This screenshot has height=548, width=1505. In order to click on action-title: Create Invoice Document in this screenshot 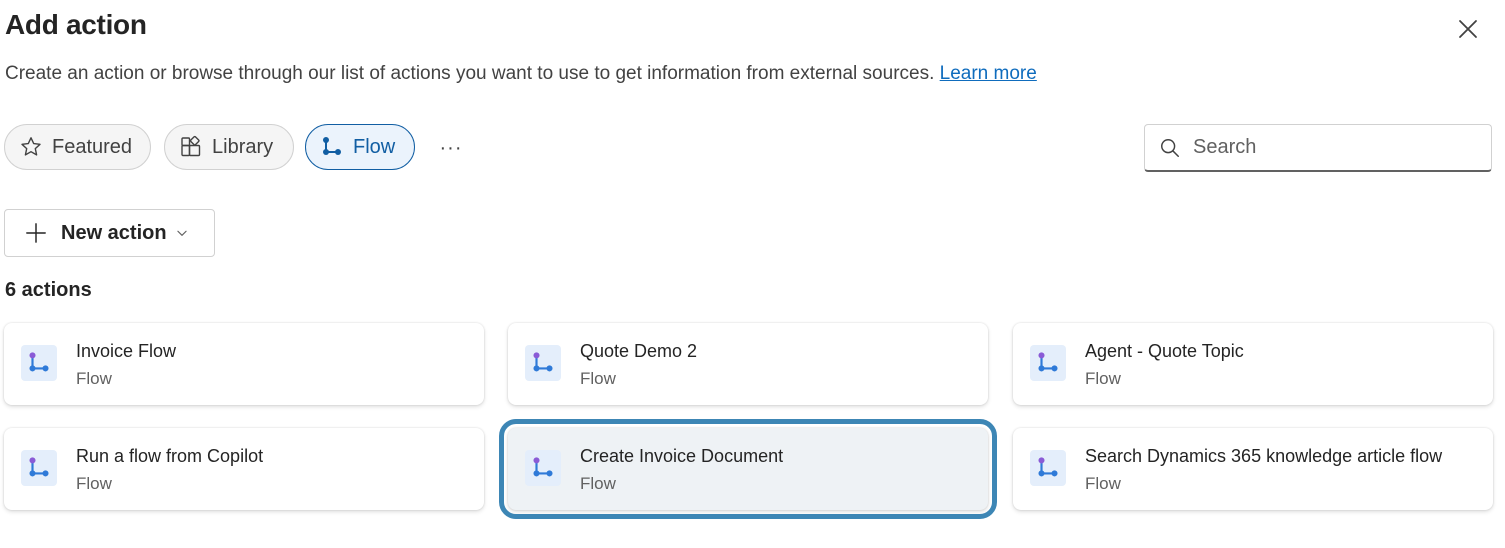, I will do `click(682, 456)`.